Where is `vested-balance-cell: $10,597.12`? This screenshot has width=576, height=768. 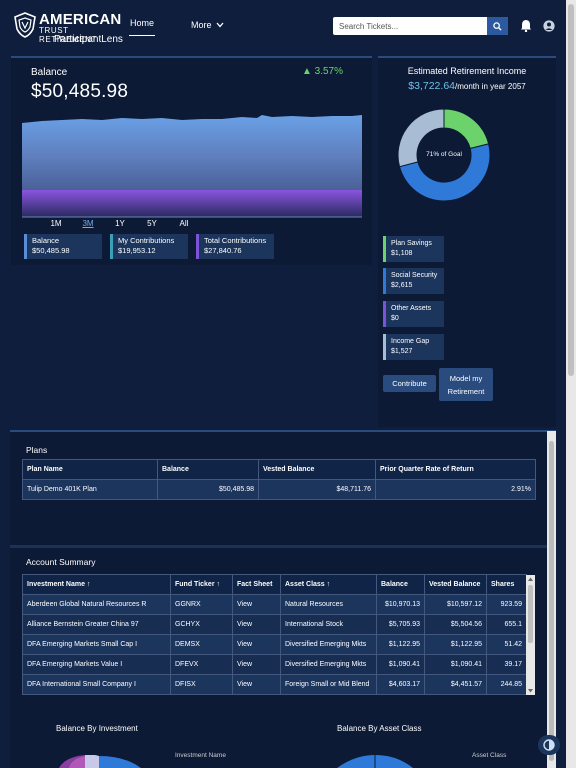
vested-balance-cell: $10,597.12 is located at coordinates (455, 604).